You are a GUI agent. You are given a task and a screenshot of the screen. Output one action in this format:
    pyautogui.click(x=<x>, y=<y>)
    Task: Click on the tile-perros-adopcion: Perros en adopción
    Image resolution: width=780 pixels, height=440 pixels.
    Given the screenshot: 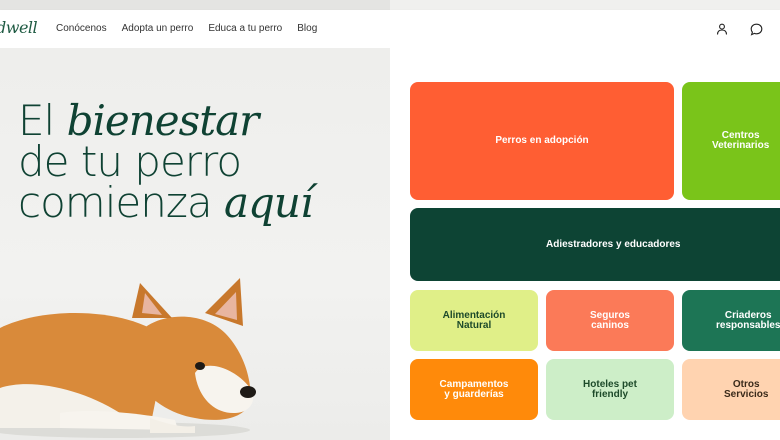 What is the action you would take?
    pyautogui.click(x=542, y=141)
    